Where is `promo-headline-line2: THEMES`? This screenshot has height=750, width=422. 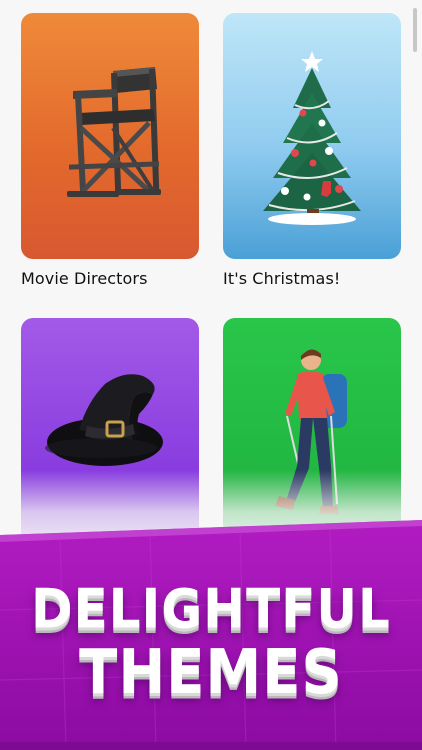
promo-headline-line2: THEMES is located at coordinates (211, 672).